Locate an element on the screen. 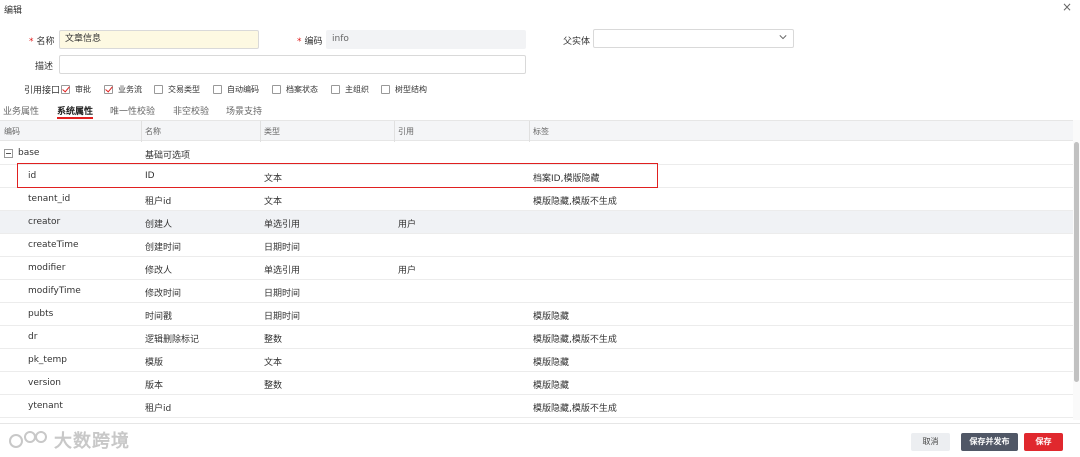  tab-scenario-support: 场景支持 is located at coordinates (244, 110).